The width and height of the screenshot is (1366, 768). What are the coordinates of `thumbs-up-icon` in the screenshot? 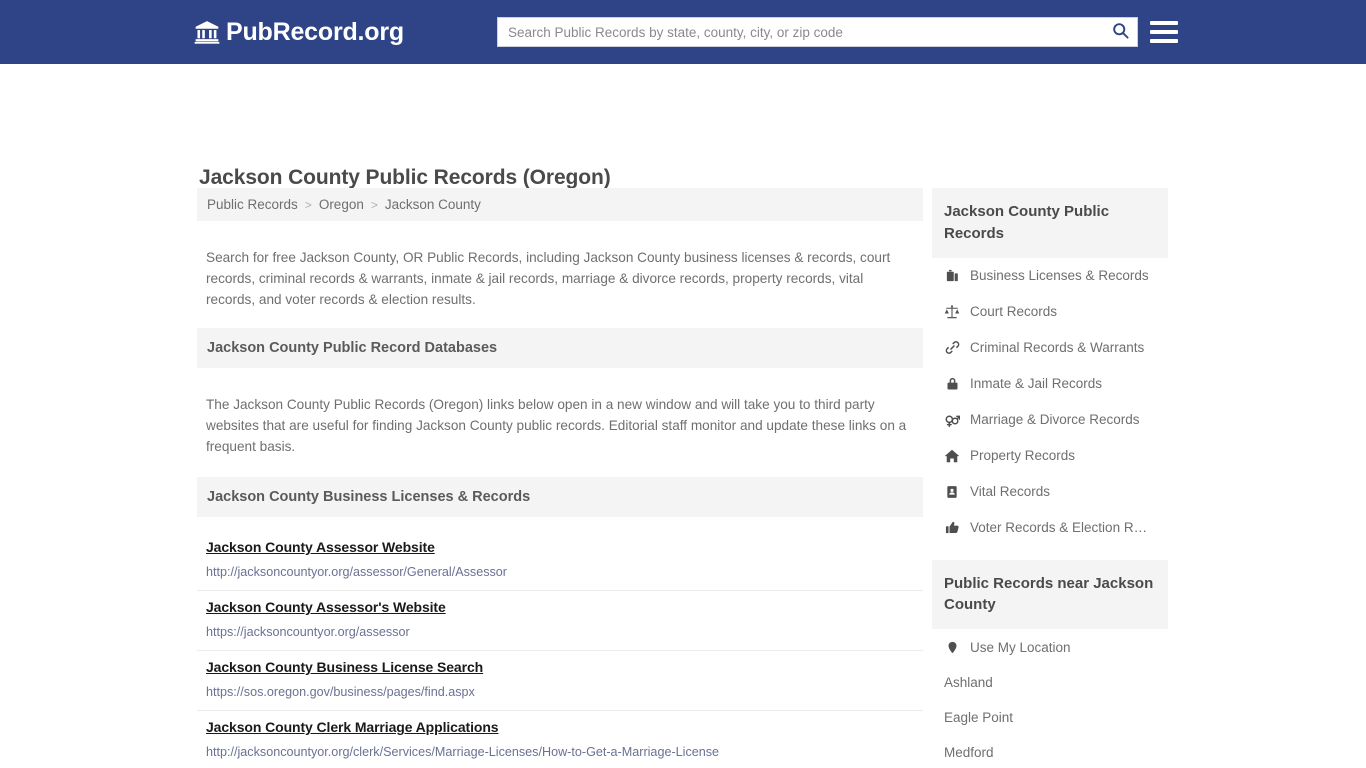 It's located at (952, 528).